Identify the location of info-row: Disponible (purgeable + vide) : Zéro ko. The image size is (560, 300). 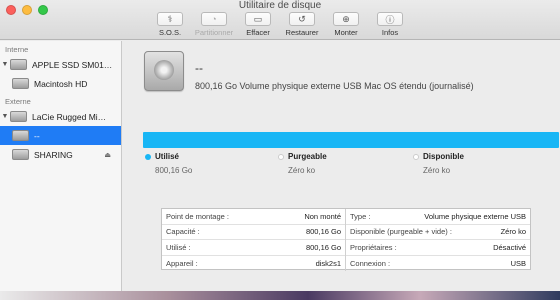
(438, 232).